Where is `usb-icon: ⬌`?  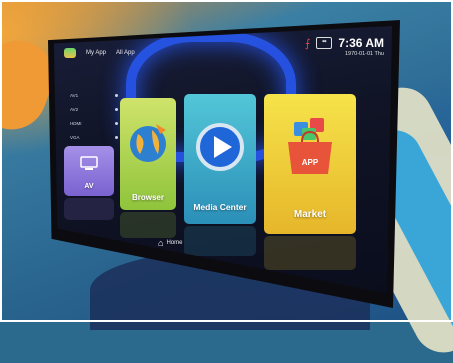 usb-icon: ⬌ is located at coordinates (324, 43).